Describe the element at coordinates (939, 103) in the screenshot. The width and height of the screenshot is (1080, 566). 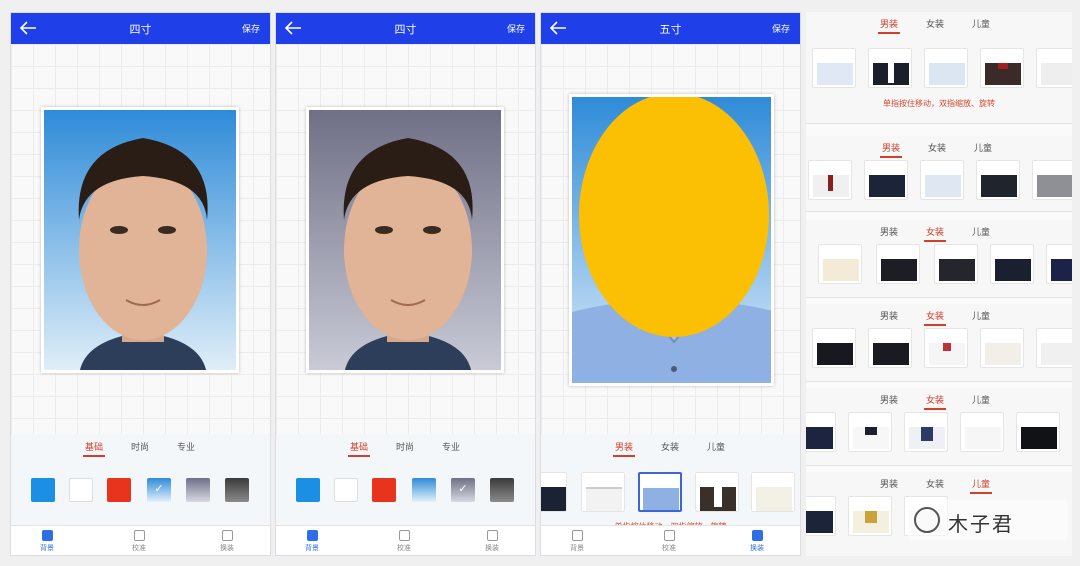
I see `gesture-hint: 单指按住移动，双指缩放、旋转` at that location.